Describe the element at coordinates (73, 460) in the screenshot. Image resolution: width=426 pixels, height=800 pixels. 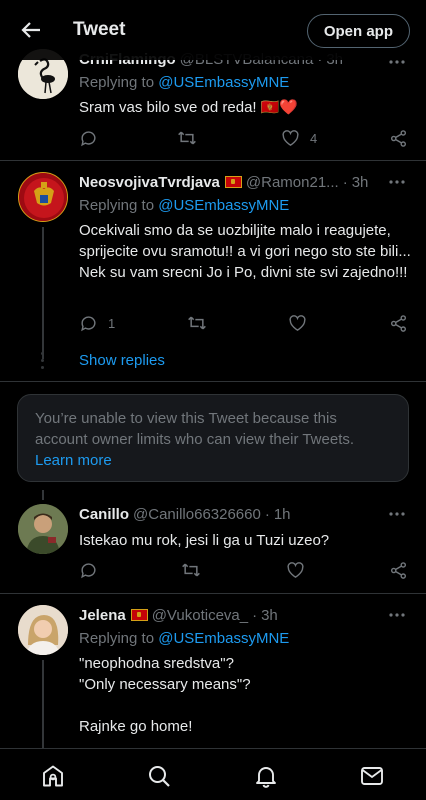
I see `learn-more-link: Learn more` at that location.